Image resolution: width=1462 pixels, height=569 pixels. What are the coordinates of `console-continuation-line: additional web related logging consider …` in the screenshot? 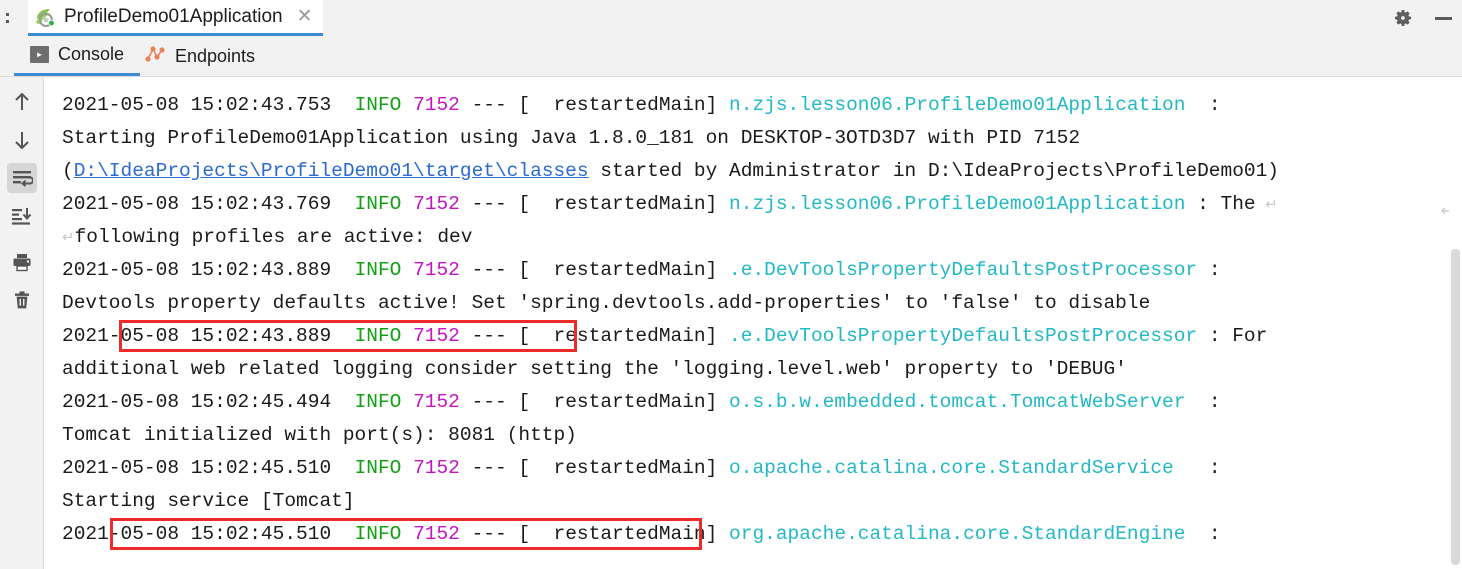 It's located at (753, 369).